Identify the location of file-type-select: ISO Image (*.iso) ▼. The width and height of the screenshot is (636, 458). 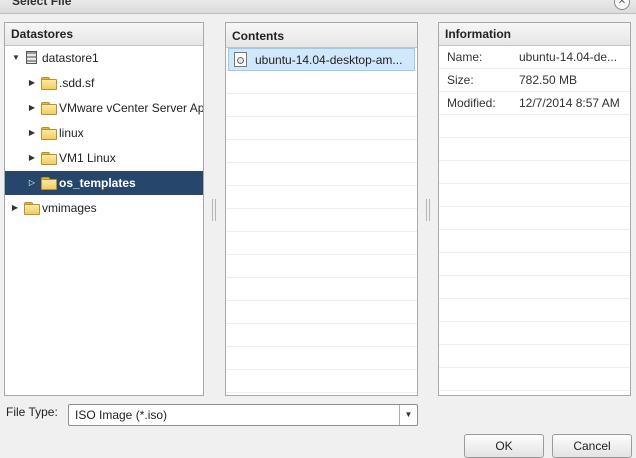
(243, 415).